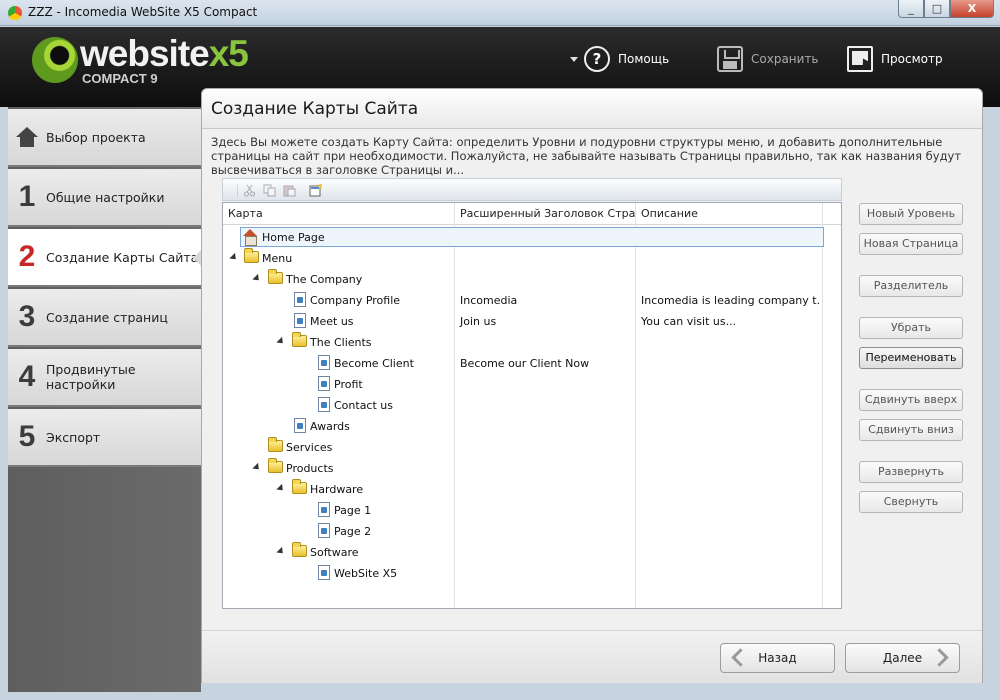 The image size is (1000, 700). Describe the element at coordinates (289, 190) in the screenshot. I see `paste-icon` at that location.